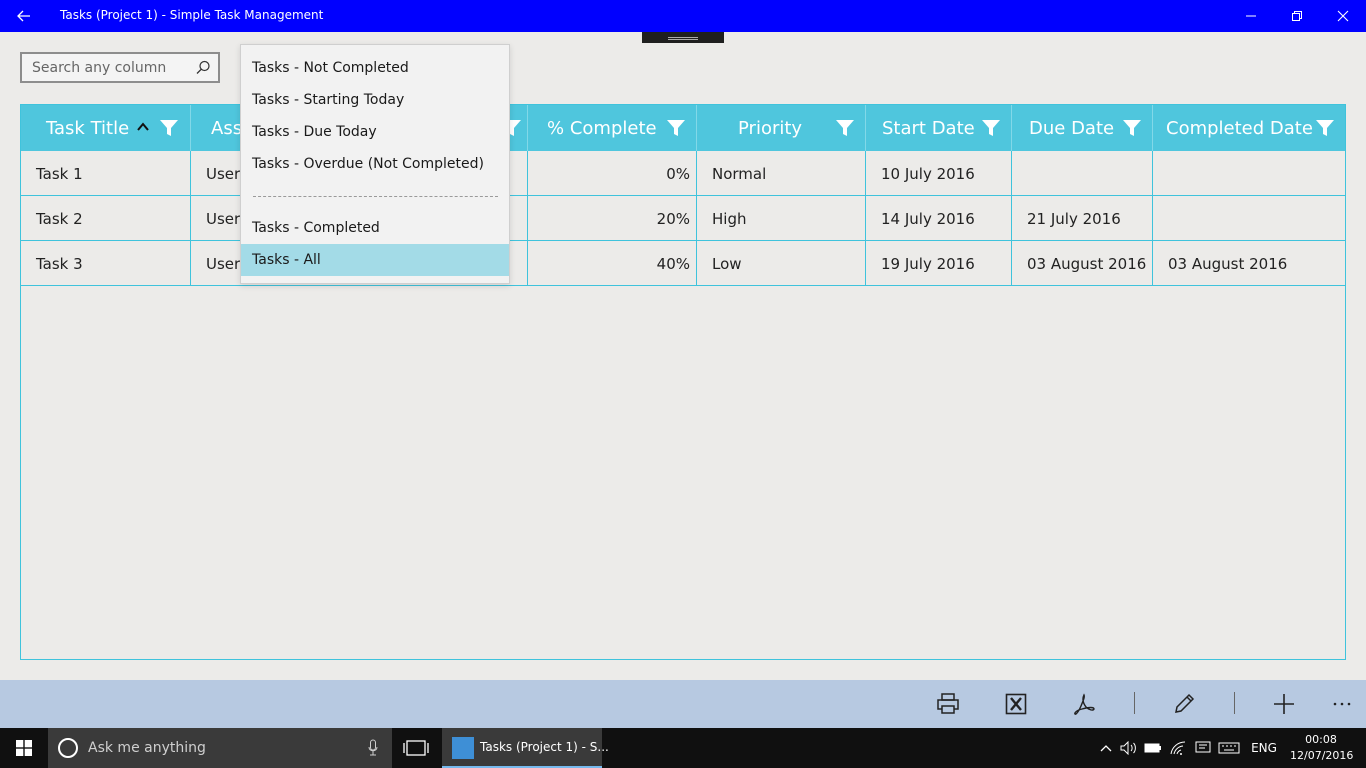 This screenshot has height=768, width=1366. I want to click on search-icon, so click(203, 68).